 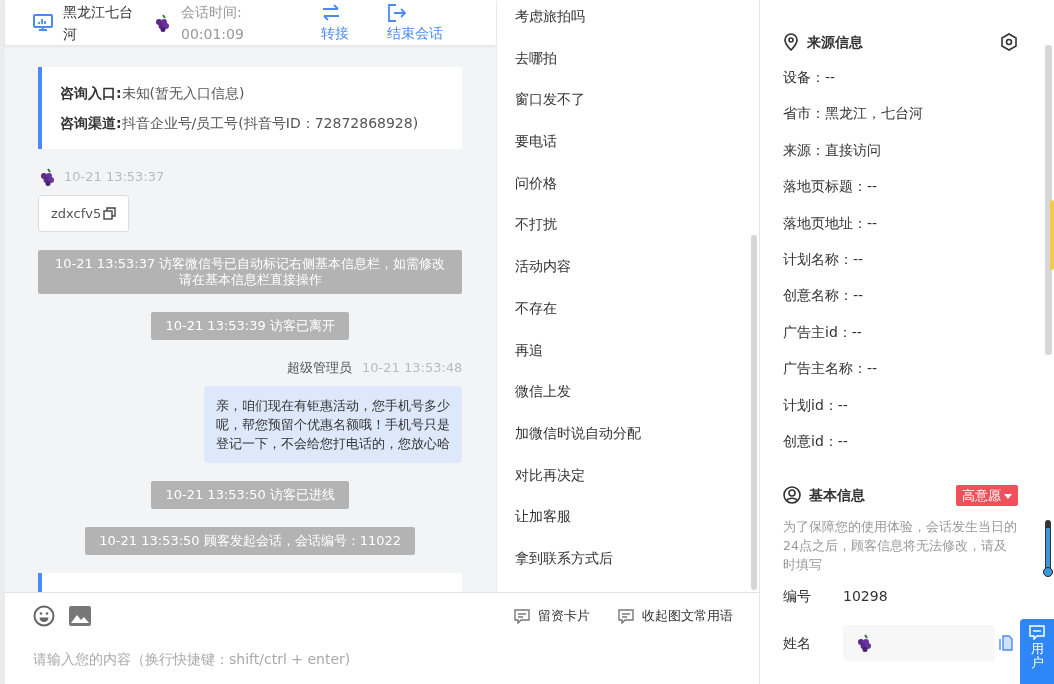 What do you see at coordinates (797, 643) in the screenshot?
I see `field-label: 姓名` at bounding box center [797, 643].